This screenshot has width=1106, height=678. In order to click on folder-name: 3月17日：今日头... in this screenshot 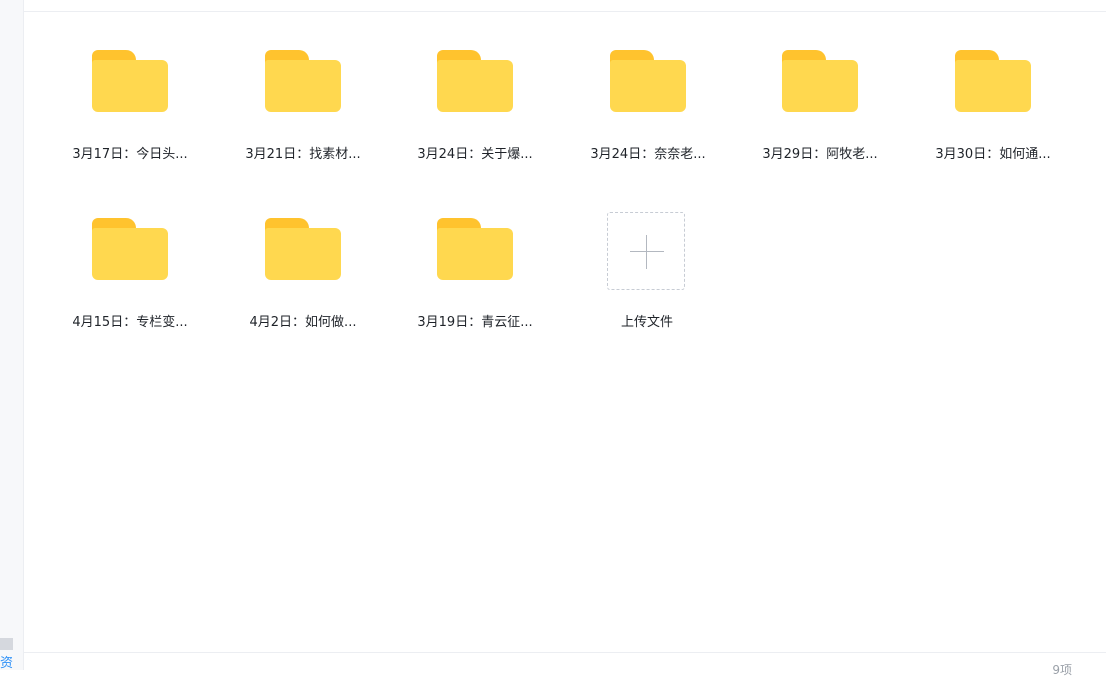, I will do `click(130, 154)`.